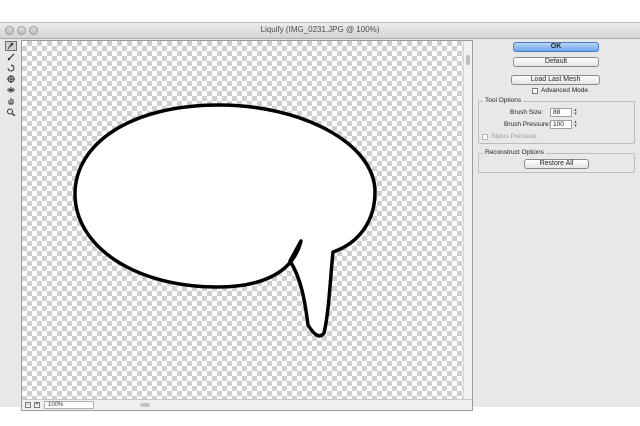 The height and width of the screenshot is (426, 640). Describe the element at coordinates (11, 79) in the screenshot. I see `pucker-tool-icon` at that location.